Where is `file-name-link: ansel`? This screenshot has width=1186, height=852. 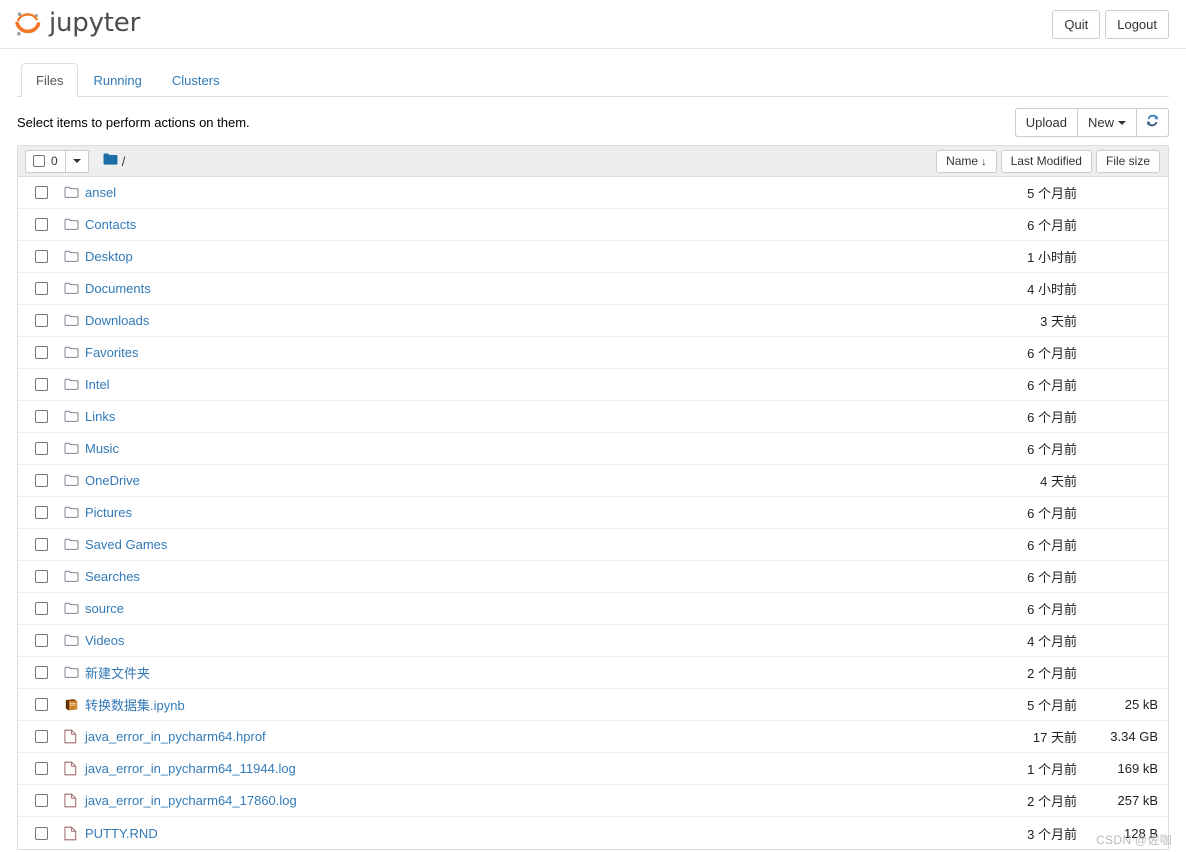
file-name-link: ansel is located at coordinates (100, 192).